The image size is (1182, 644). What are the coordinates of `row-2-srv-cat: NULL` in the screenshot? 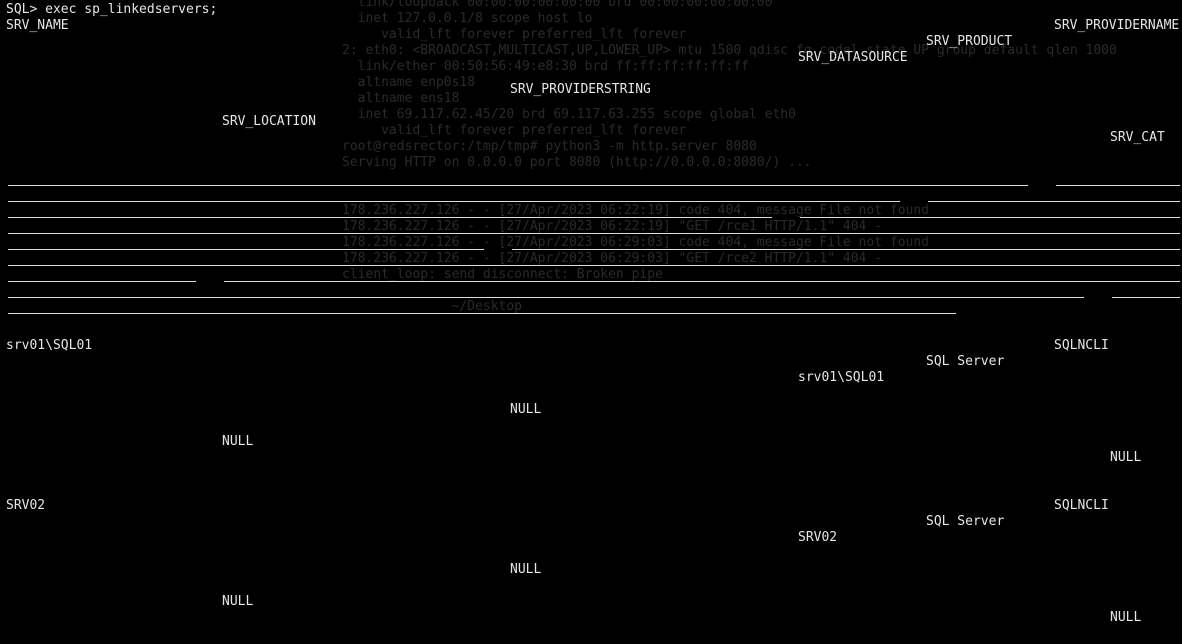 It's located at (1126, 617).